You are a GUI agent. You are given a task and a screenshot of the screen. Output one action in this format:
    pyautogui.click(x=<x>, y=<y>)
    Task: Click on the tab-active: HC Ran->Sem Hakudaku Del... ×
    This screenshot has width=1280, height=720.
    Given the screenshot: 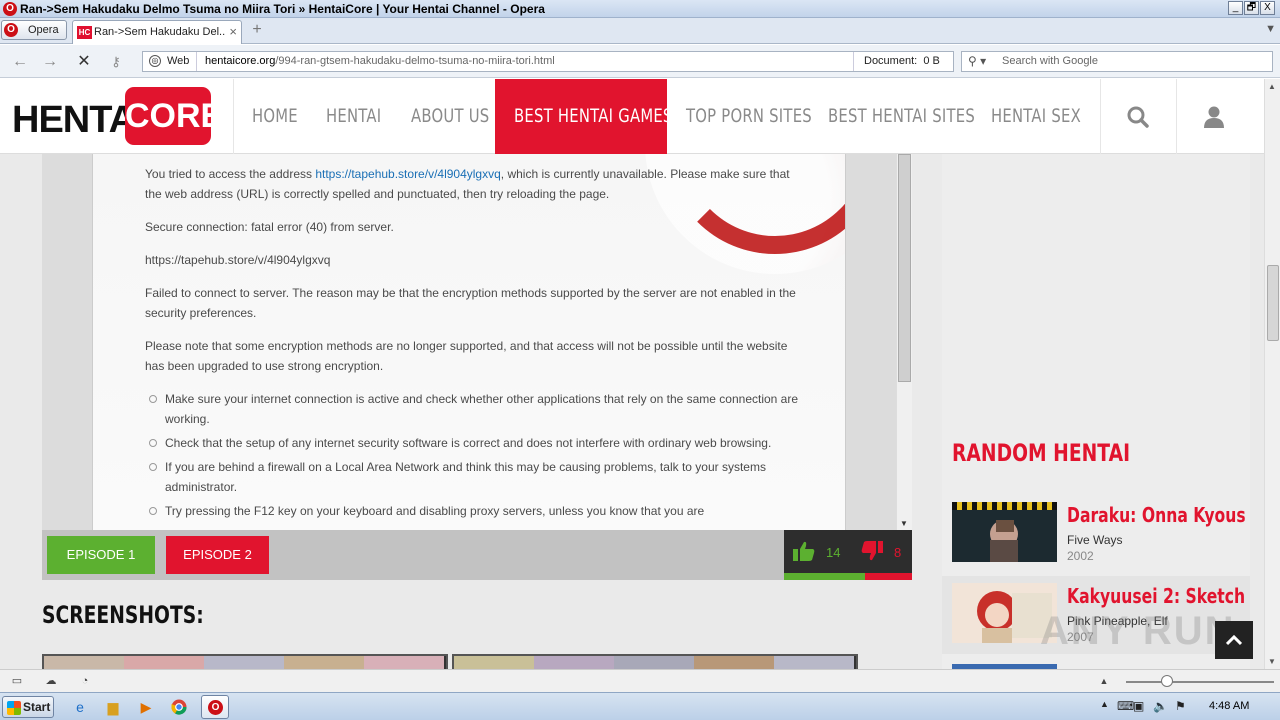 What is the action you would take?
    pyautogui.click(x=157, y=32)
    